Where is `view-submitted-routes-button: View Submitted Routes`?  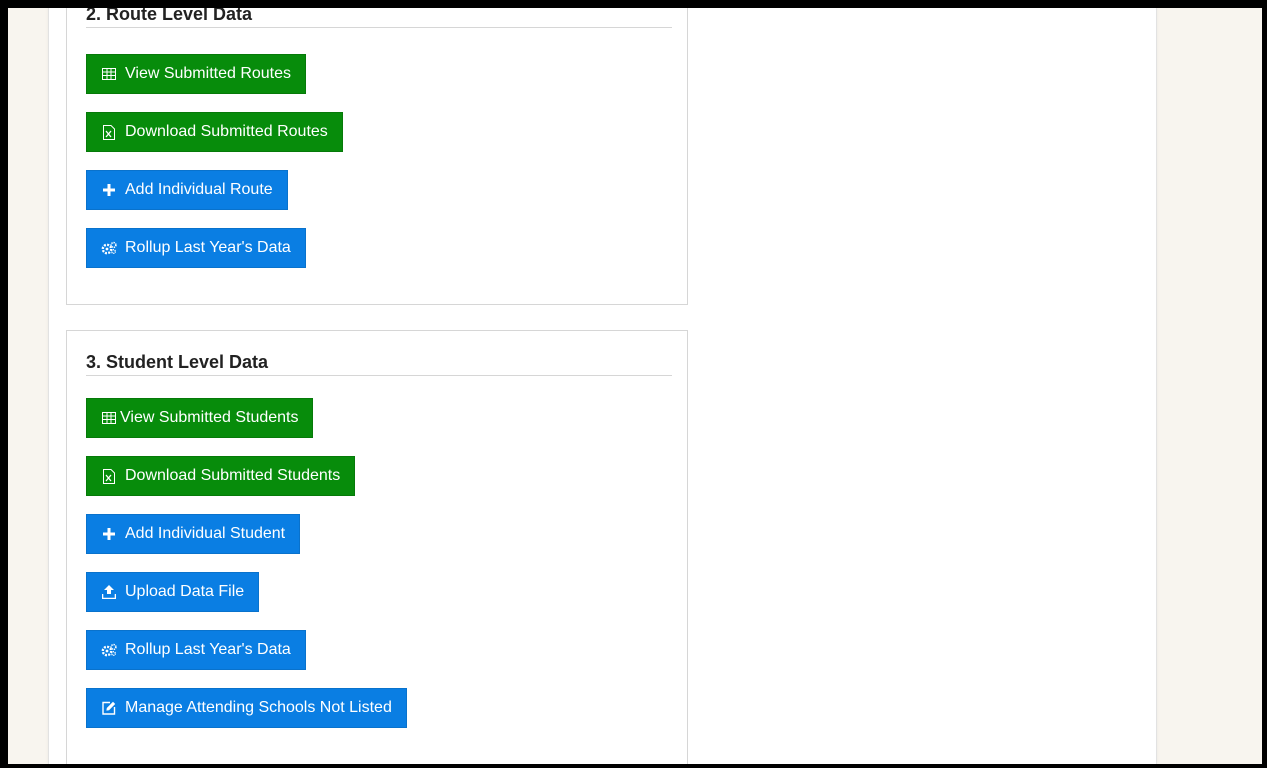 view-submitted-routes-button: View Submitted Routes is located at coordinates (196, 74).